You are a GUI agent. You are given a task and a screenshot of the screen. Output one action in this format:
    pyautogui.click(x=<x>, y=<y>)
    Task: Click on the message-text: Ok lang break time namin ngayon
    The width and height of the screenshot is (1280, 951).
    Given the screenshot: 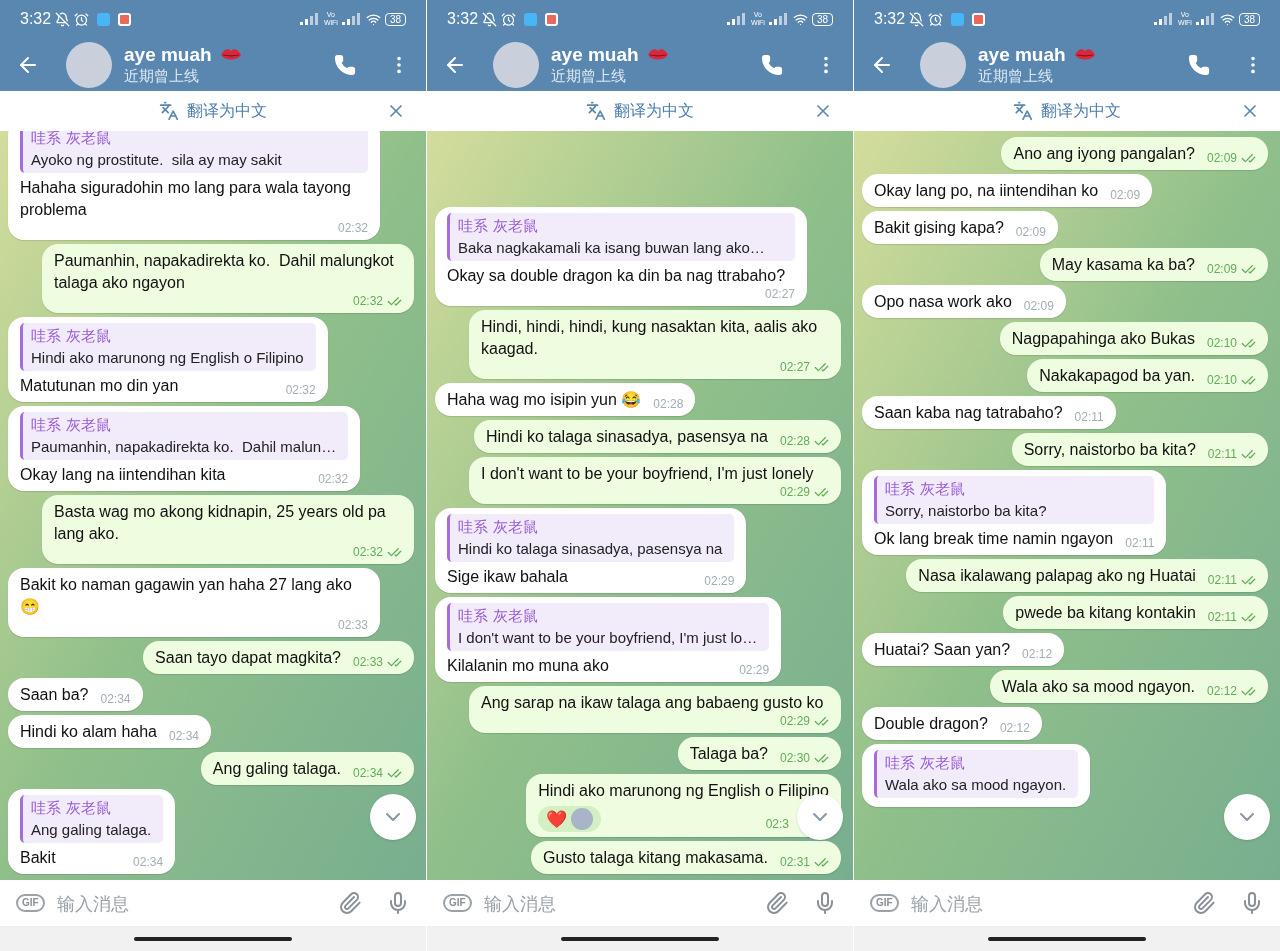 What is the action you would take?
    pyautogui.click(x=994, y=539)
    